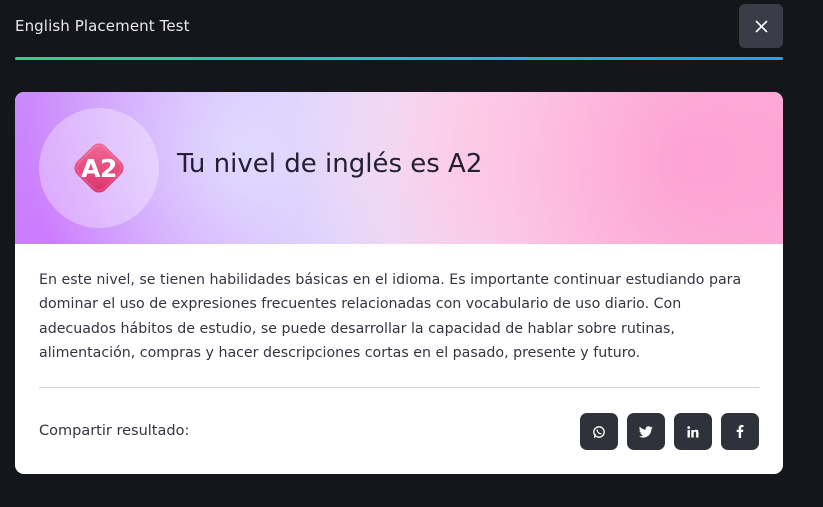  I want to click on close-icon, so click(761, 26).